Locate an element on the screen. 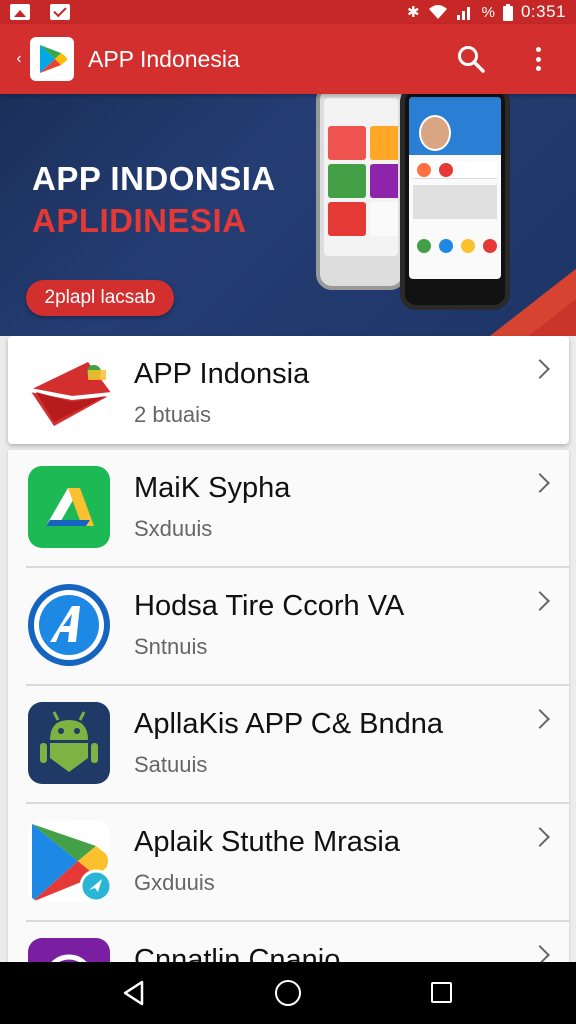  featured-subtitle: 2 btuais is located at coordinates (173, 414).